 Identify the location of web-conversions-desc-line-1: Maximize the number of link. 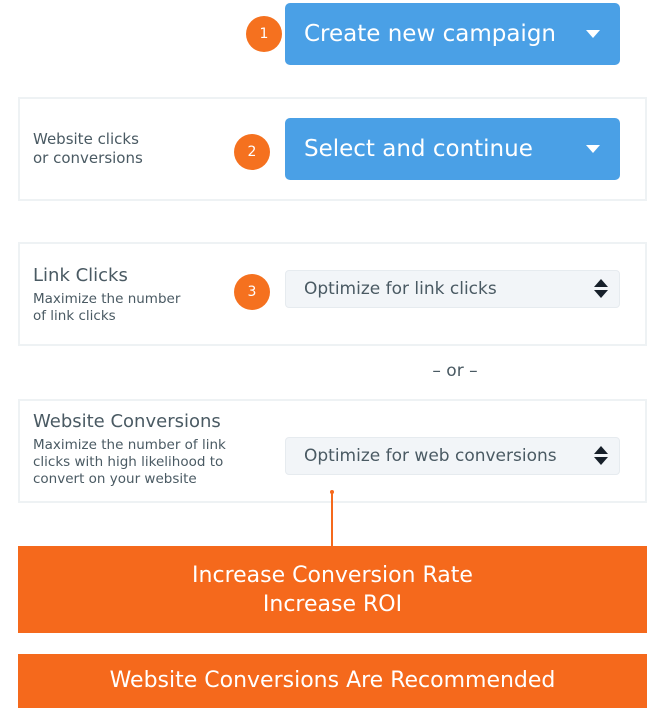
(129, 445).